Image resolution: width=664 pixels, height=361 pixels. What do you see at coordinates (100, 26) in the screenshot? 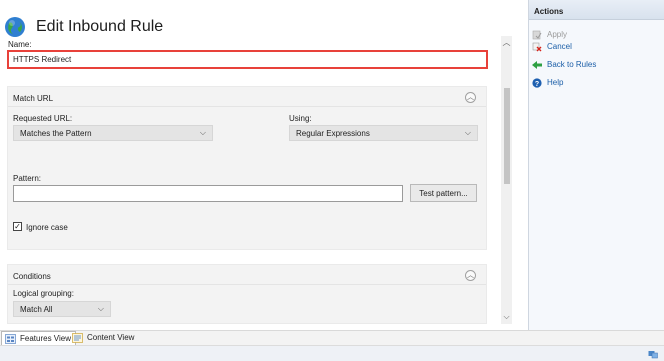
I see `page-title: Edit Inbound Rule` at bounding box center [100, 26].